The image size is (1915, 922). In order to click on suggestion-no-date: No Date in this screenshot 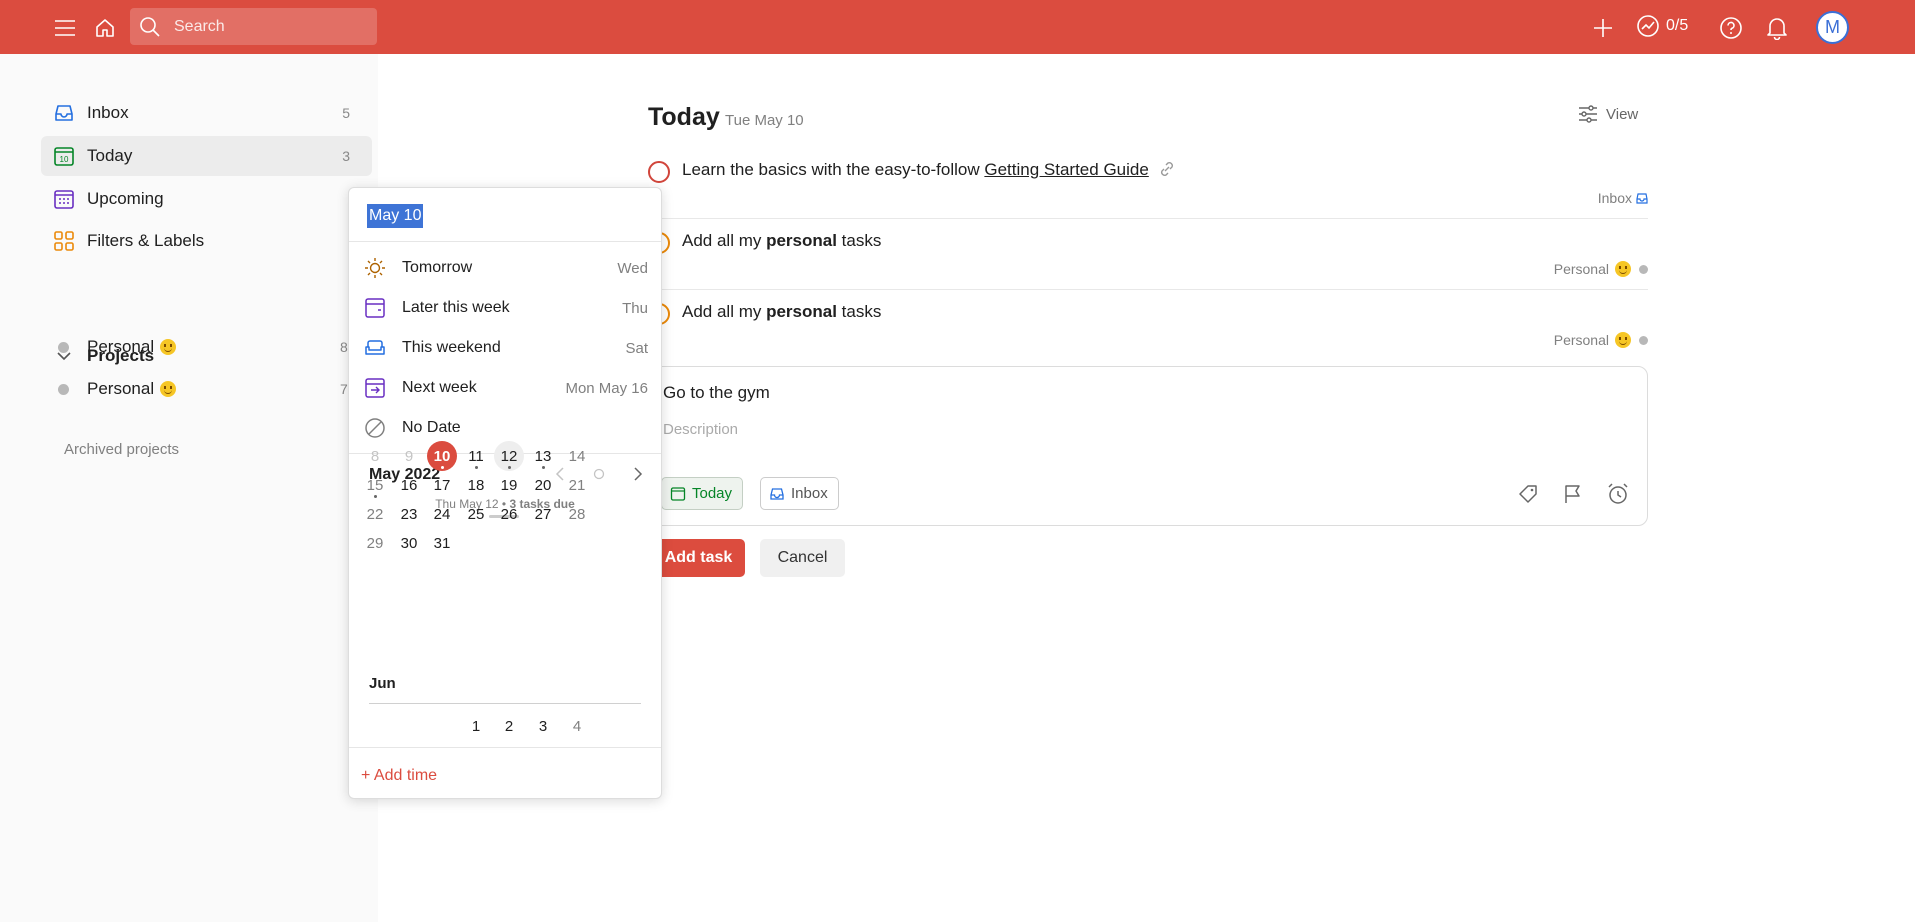, I will do `click(506, 428)`.